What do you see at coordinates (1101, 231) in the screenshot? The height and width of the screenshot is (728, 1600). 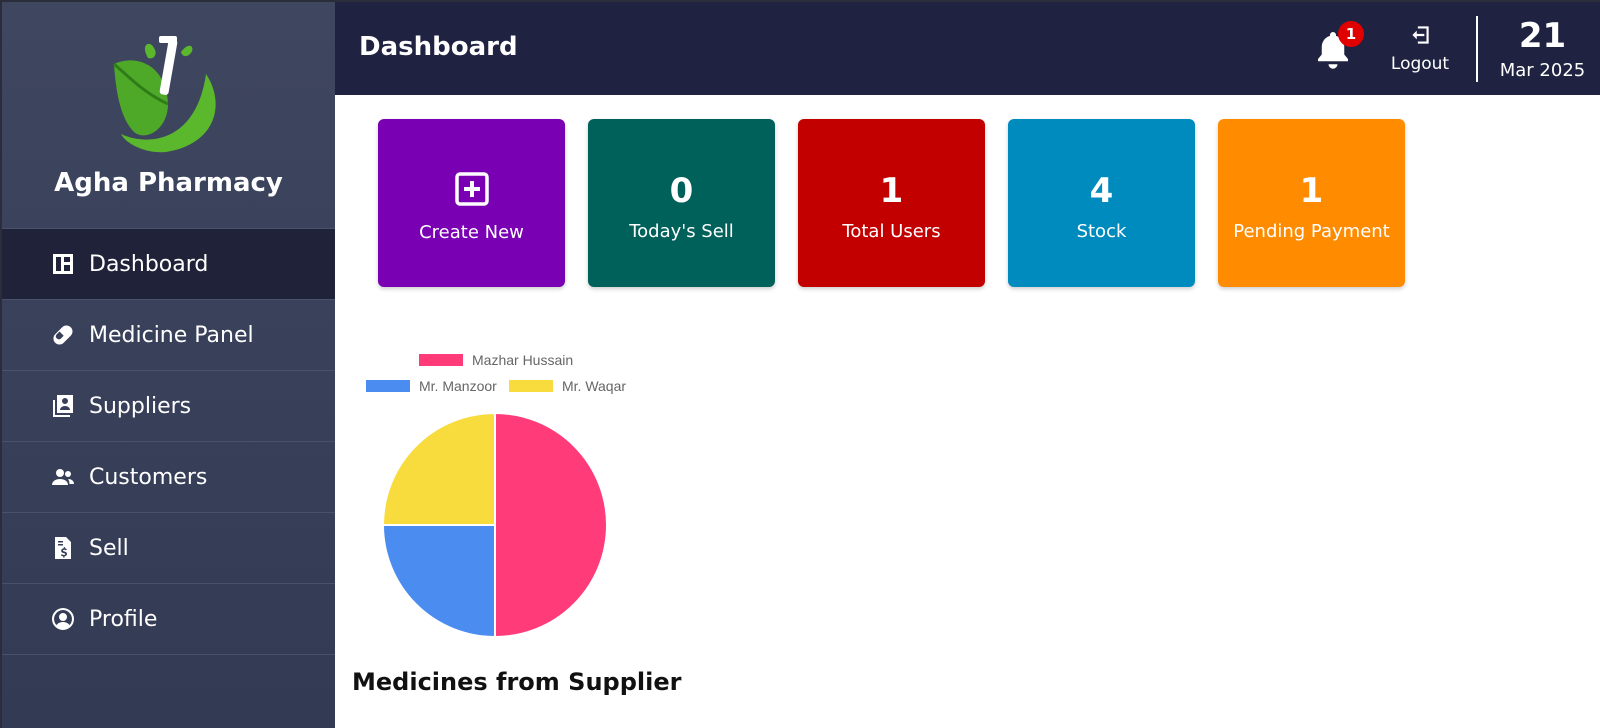 I see `card-label: Stock` at bounding box center [1101, 231].